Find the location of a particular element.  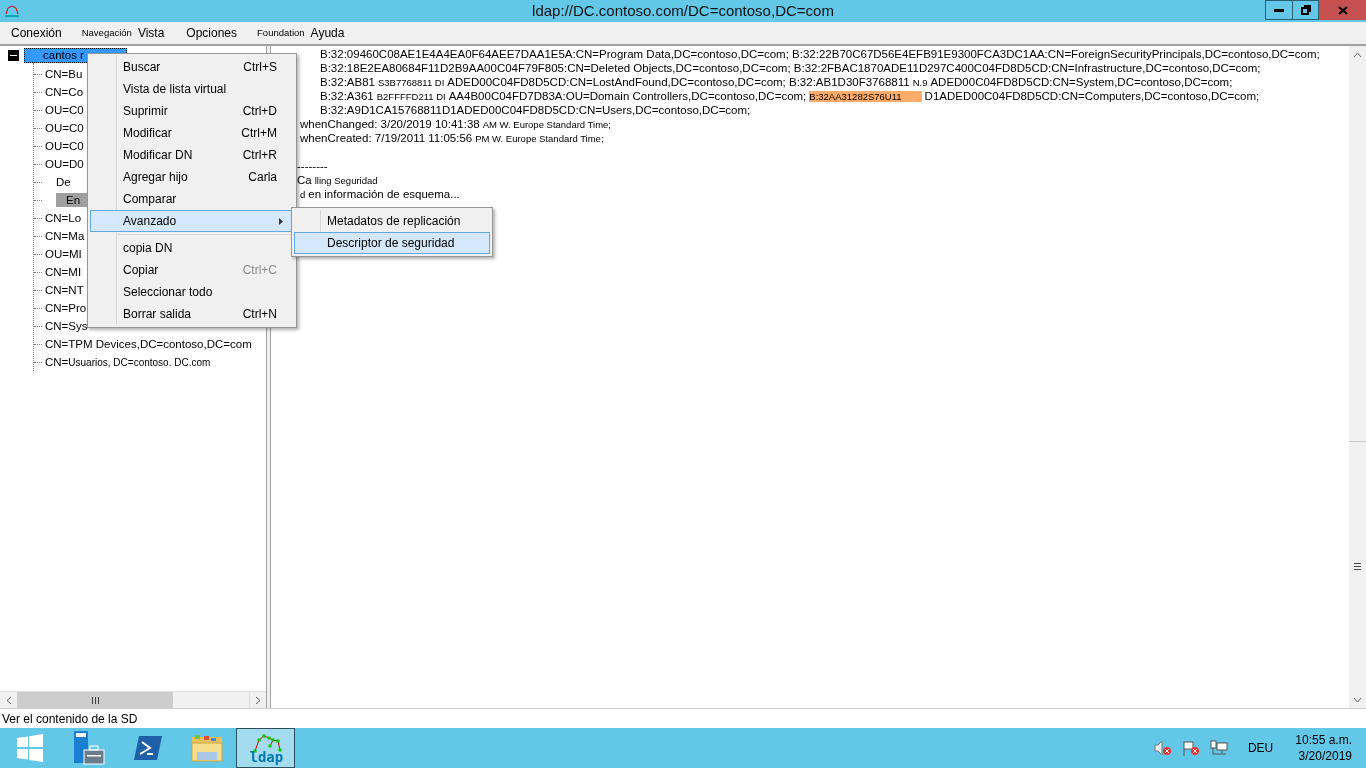

app-icon is located at coordinates (12, 11).